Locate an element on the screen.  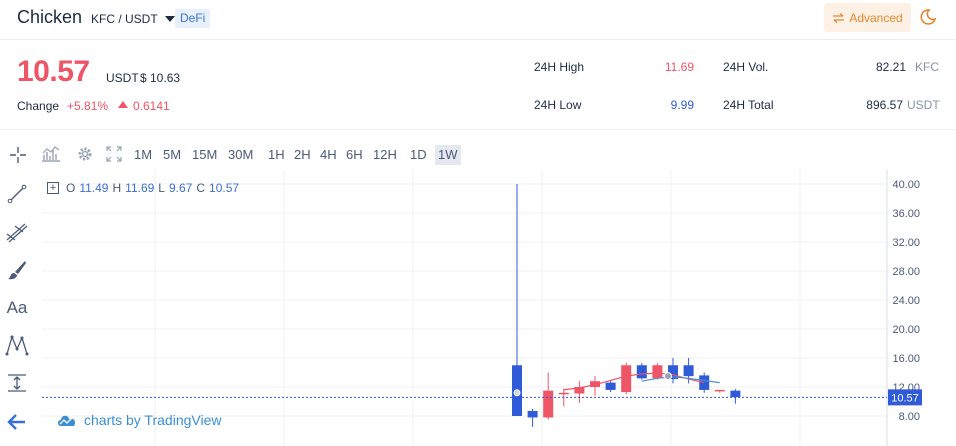
volume-label: 24H Vol. is located at coordinates (746, 67).